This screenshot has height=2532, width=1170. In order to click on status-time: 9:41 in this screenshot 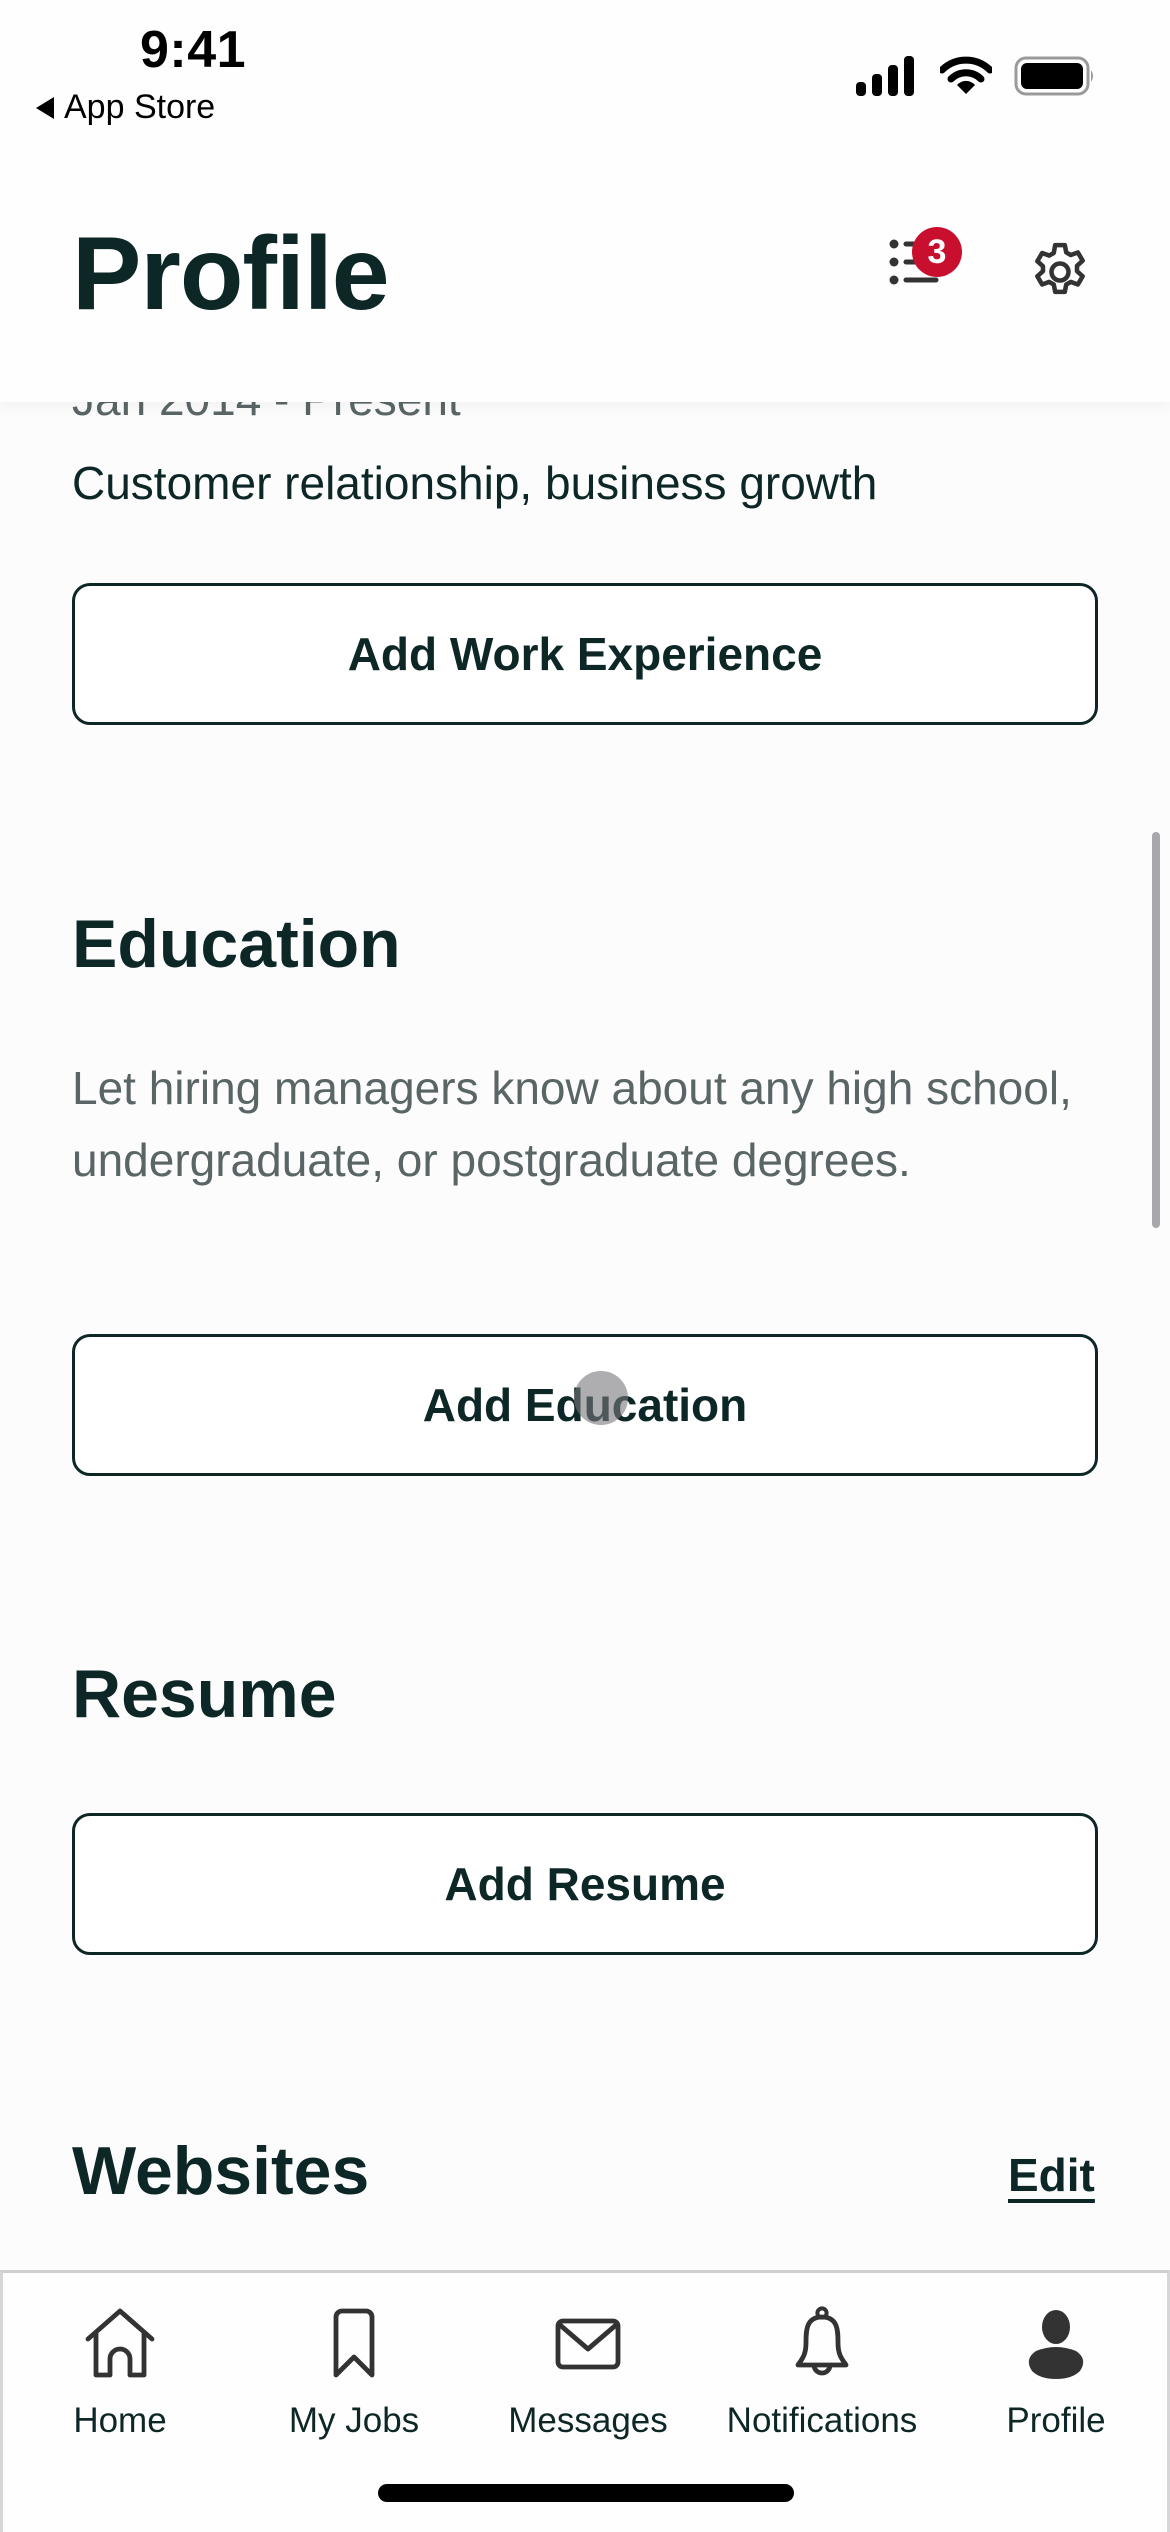, I will do `click(193, 50)`.